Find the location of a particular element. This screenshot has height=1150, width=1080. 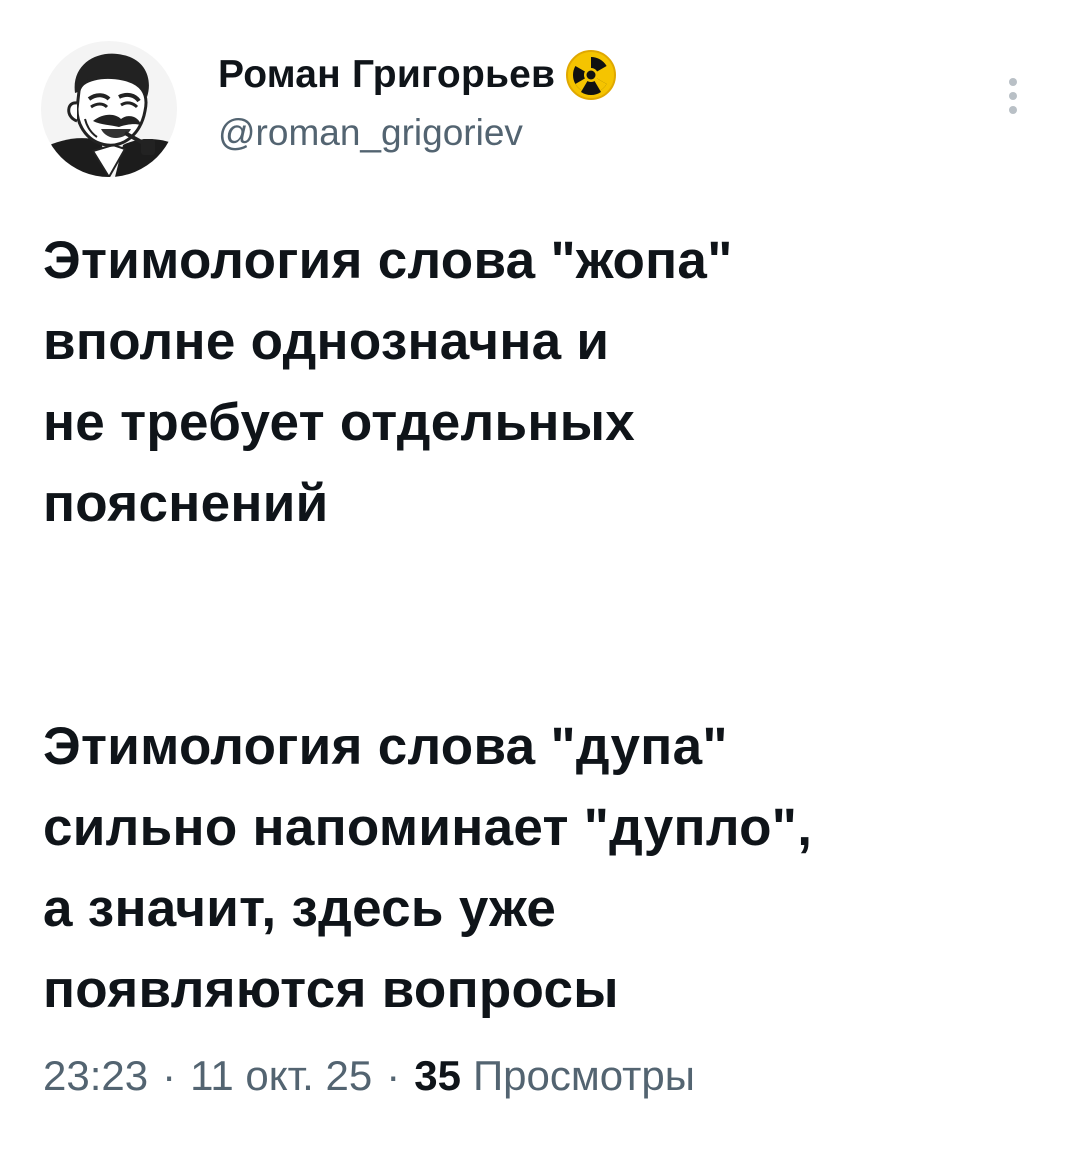

views-count: 35 is located at coordinates (437, 1076).